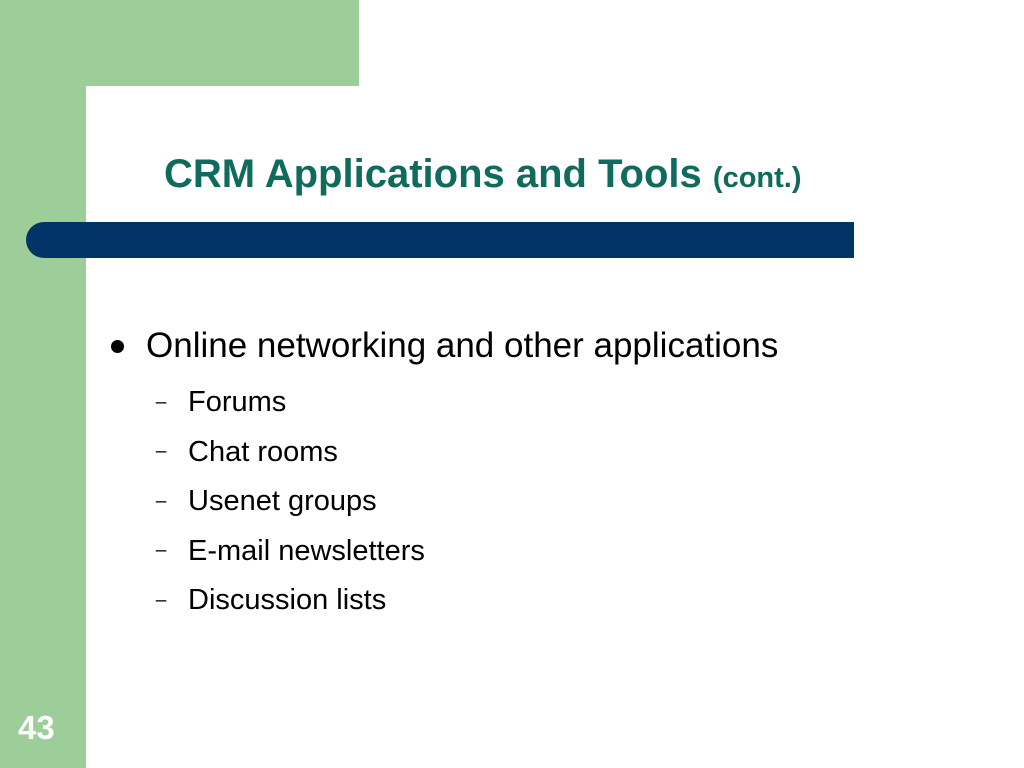 The width and height of the screenshot is (1024, 768). Describe the element at coordinates (757, 178) in the screenshot. I see `slide-title-suffix: (cont.)` at that location.